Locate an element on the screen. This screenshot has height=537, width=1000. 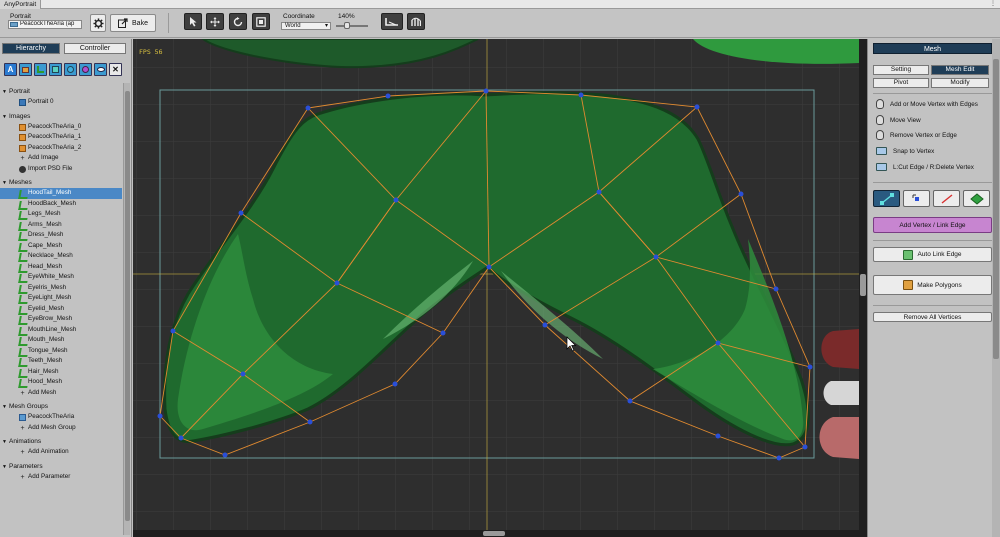
tree-section-header: Parameters is located at coordinates (61, 467).